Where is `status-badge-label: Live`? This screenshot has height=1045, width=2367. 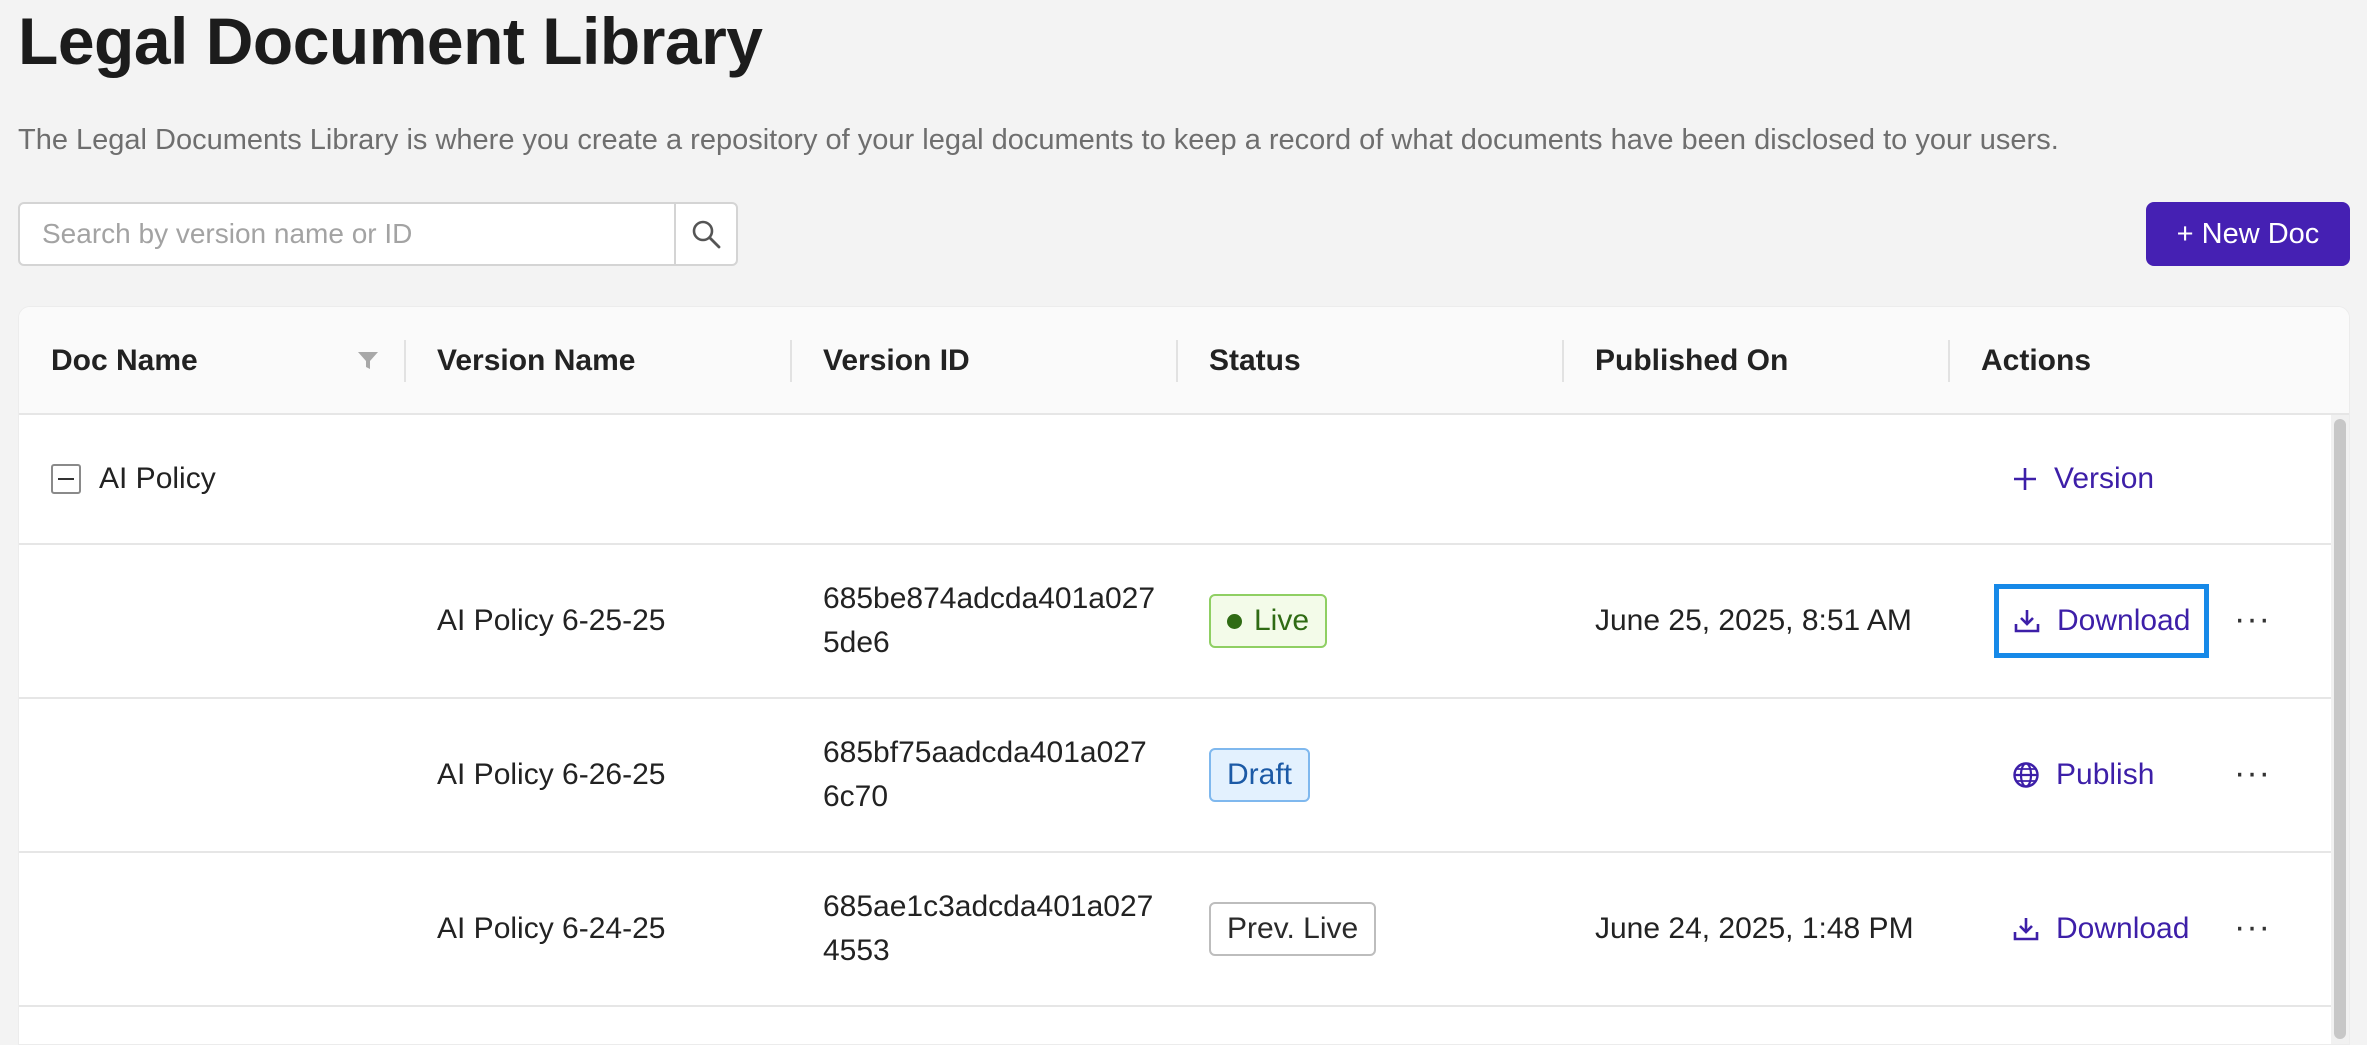
status-badge-label: Live is located at coordinates (1282, 620).